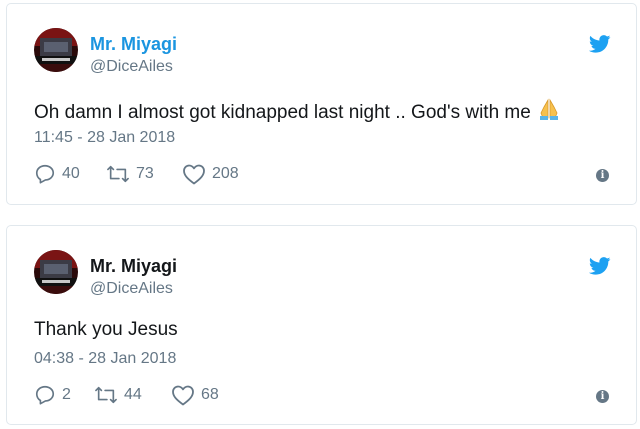  What do you see at coordinates (106, 329) in the screenshot?
I see `tweet-text: Thank you Jesus` at bounding box center [106, 329].